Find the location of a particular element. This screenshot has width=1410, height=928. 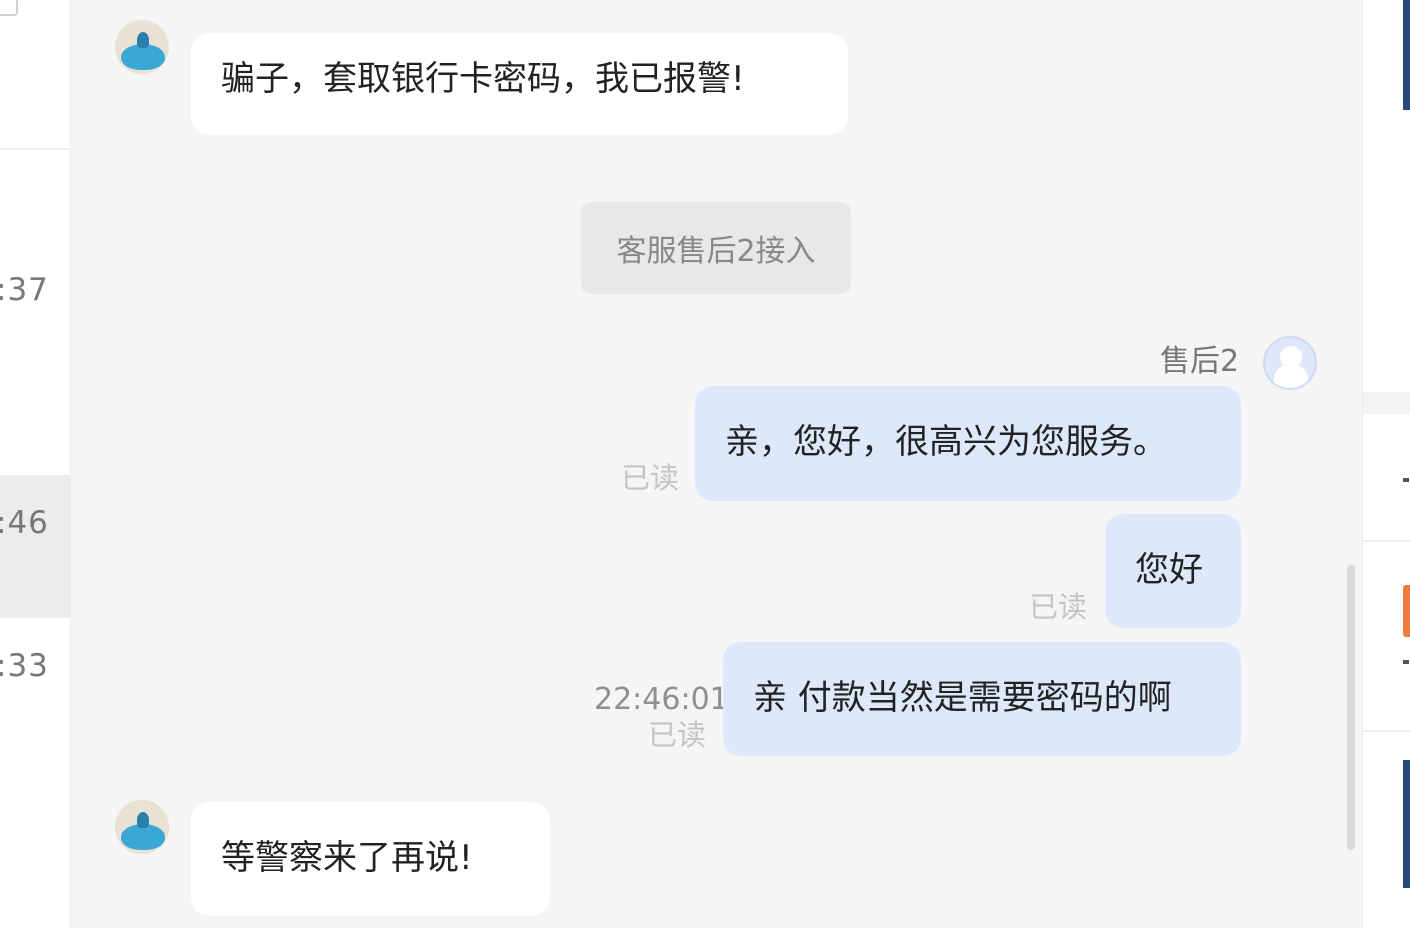

outgoing-message-bubble: 亲 付款当然是需要密码的啊 is located at coordinates (982, 699).